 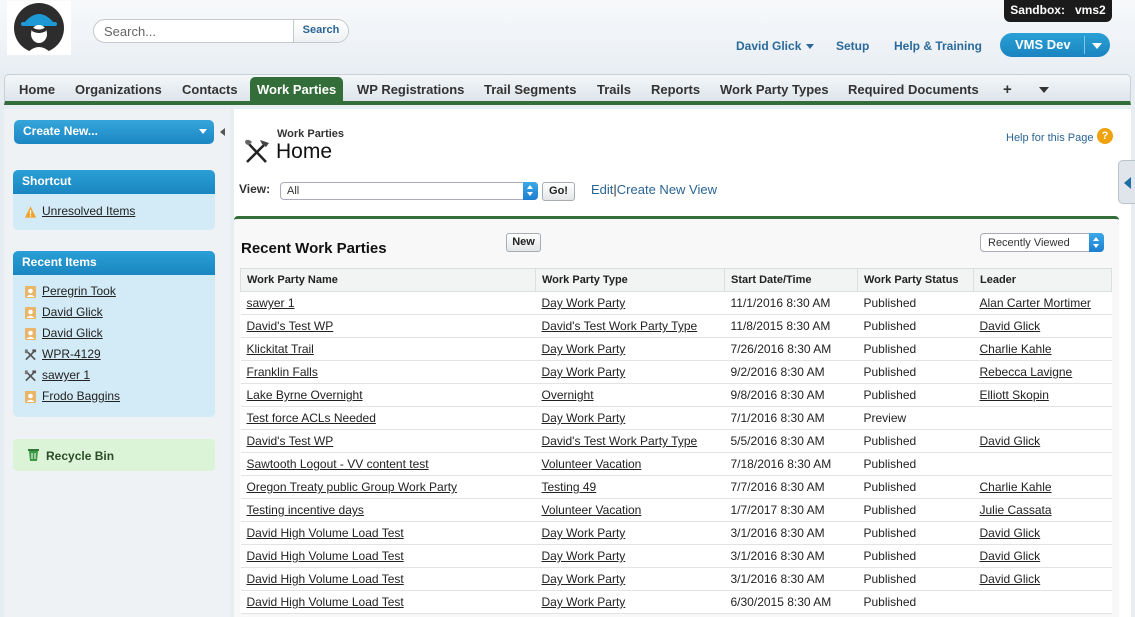 What do you see at coordinates (568, 395) in the screenshot?
I see `work-party-type-link: Overnight` at bounding box center [568, 395].